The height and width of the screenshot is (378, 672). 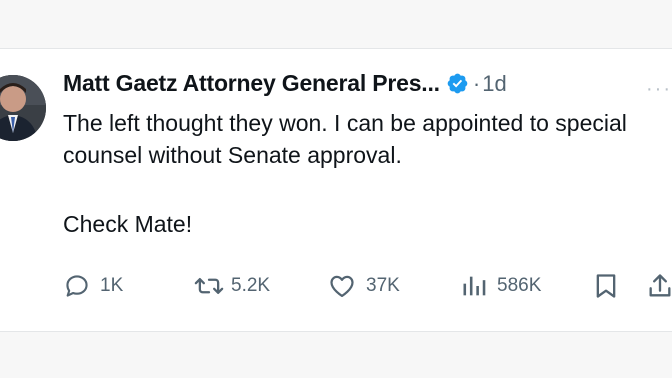 What do you see at coordinates (494, 83) in the screenshot?
I see `timestamp: 1d` at bounding box center [494, 83].